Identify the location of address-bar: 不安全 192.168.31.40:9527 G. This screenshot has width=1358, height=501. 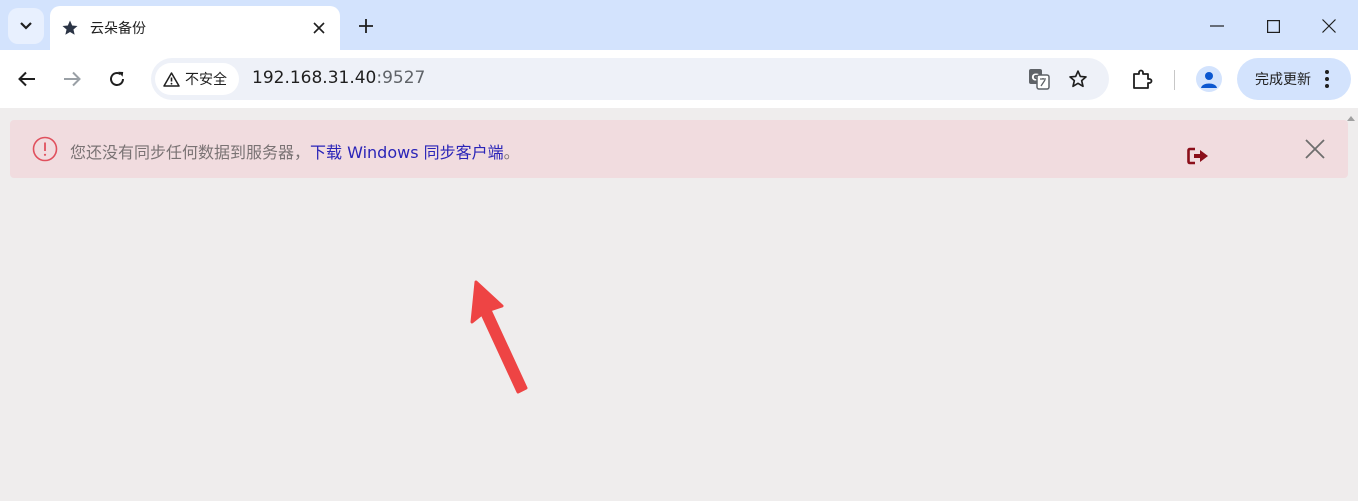
(630, 79).